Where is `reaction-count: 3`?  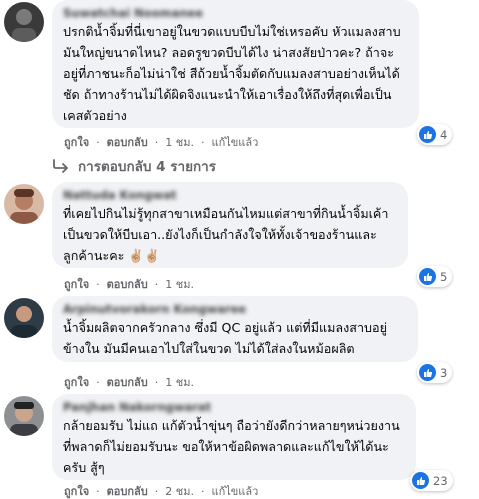 reaction-count: 3 is located at coordinates (435, 372).